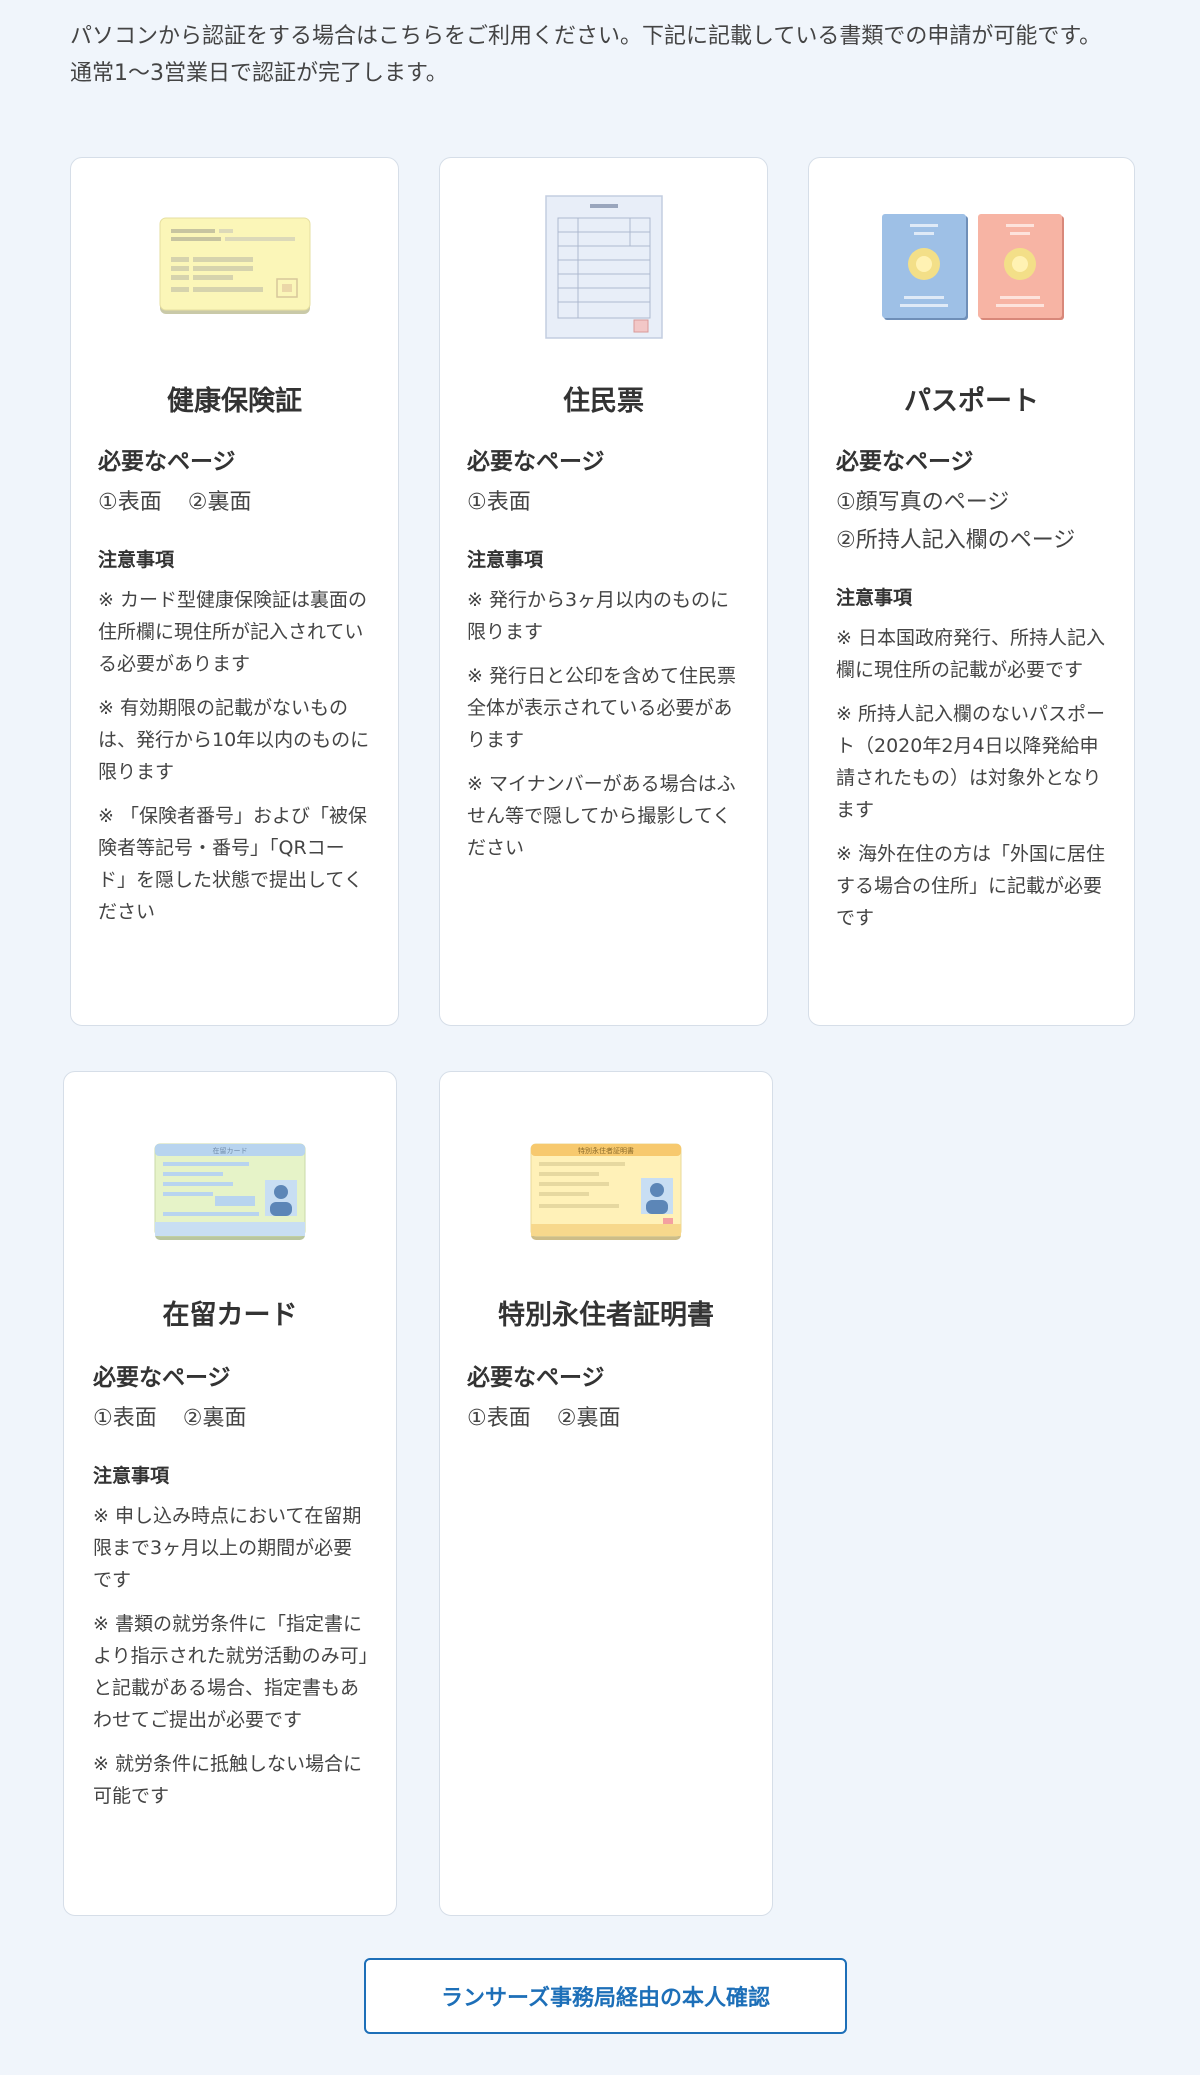 This screenshot has height=2075, width=1200. Describe the element at coordinates (606, 1192) in the screenshot. I see `special-permanent-resident-card-icon: 特別永住者証明書` at that location.